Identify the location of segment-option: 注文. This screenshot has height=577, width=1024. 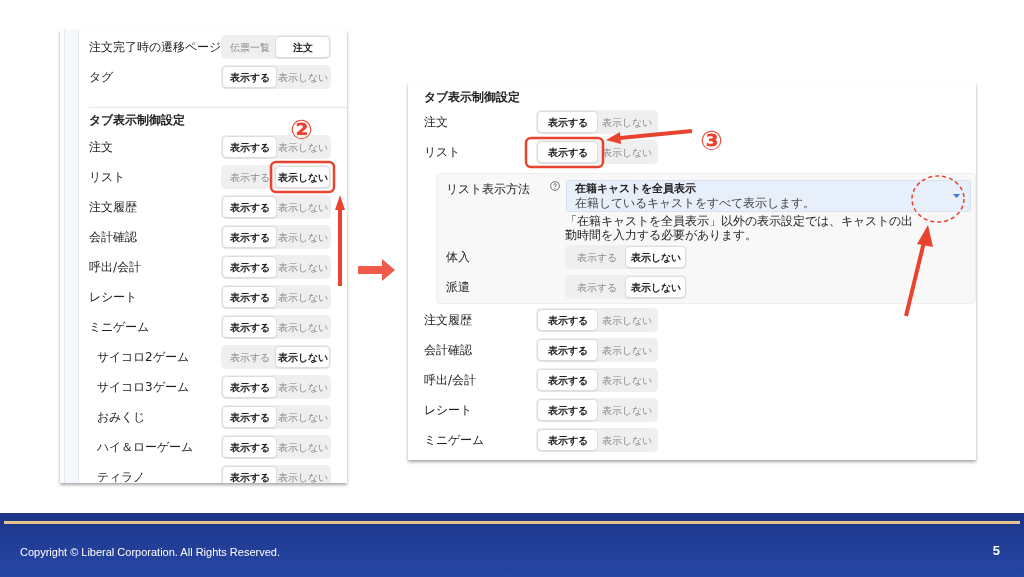
(302, 47).